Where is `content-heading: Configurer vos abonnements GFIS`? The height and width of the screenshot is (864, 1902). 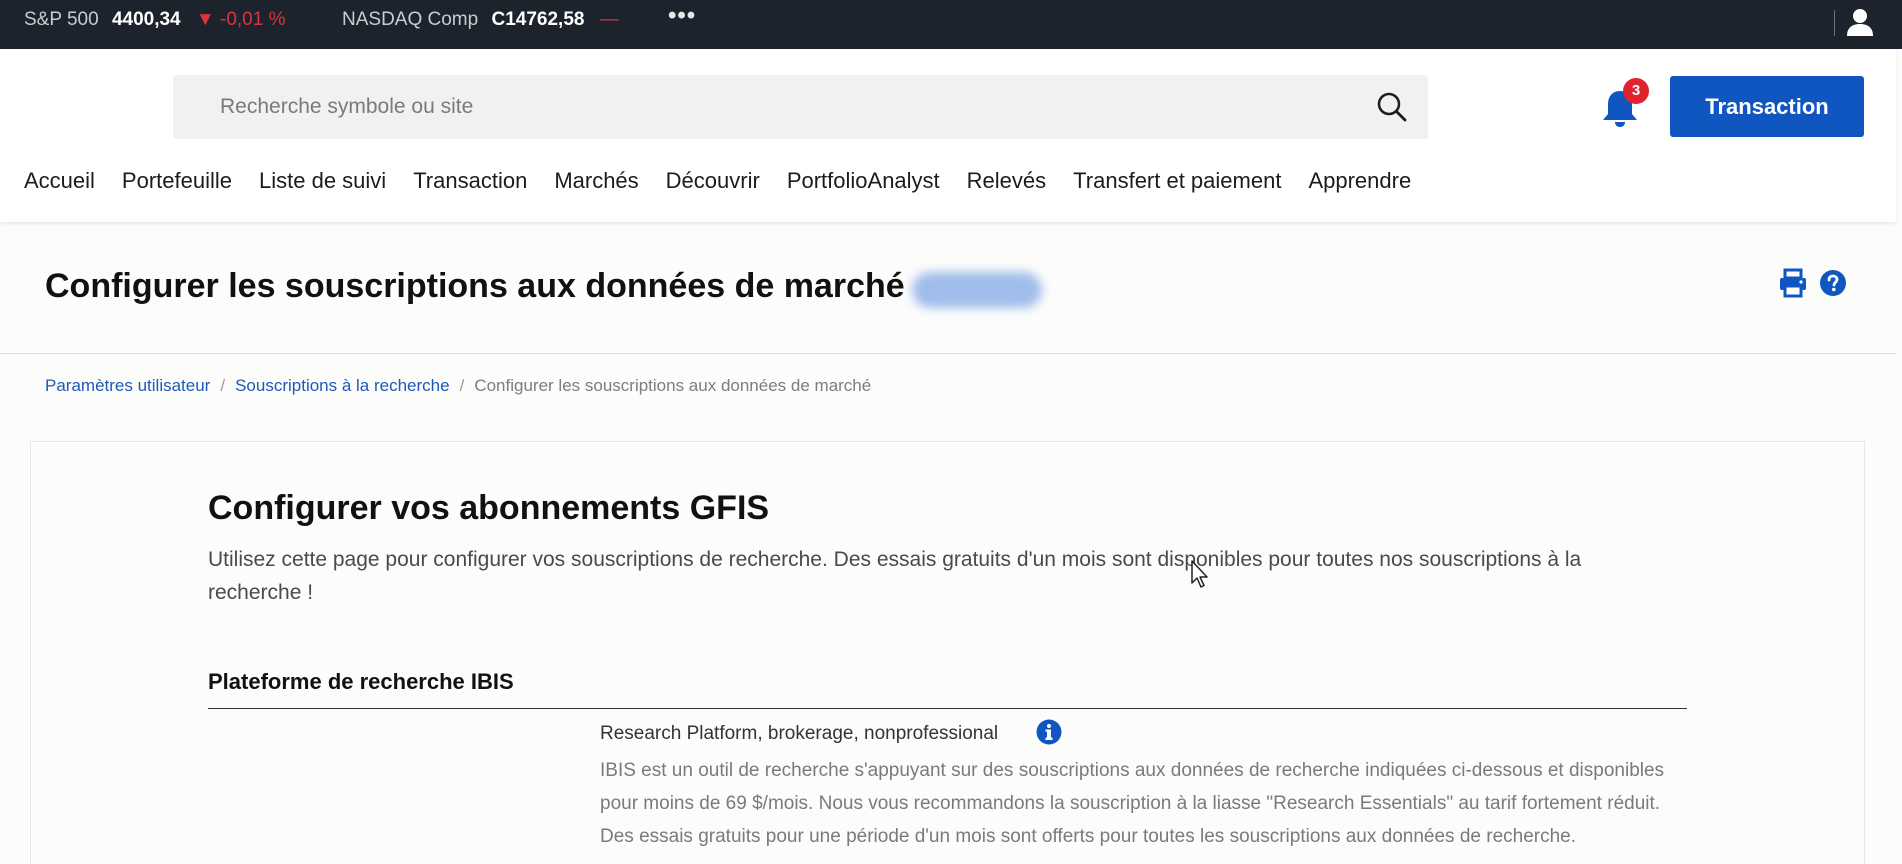
content-heading: Configurer vos abonnements GFIS is located at coordinates (489, 508).